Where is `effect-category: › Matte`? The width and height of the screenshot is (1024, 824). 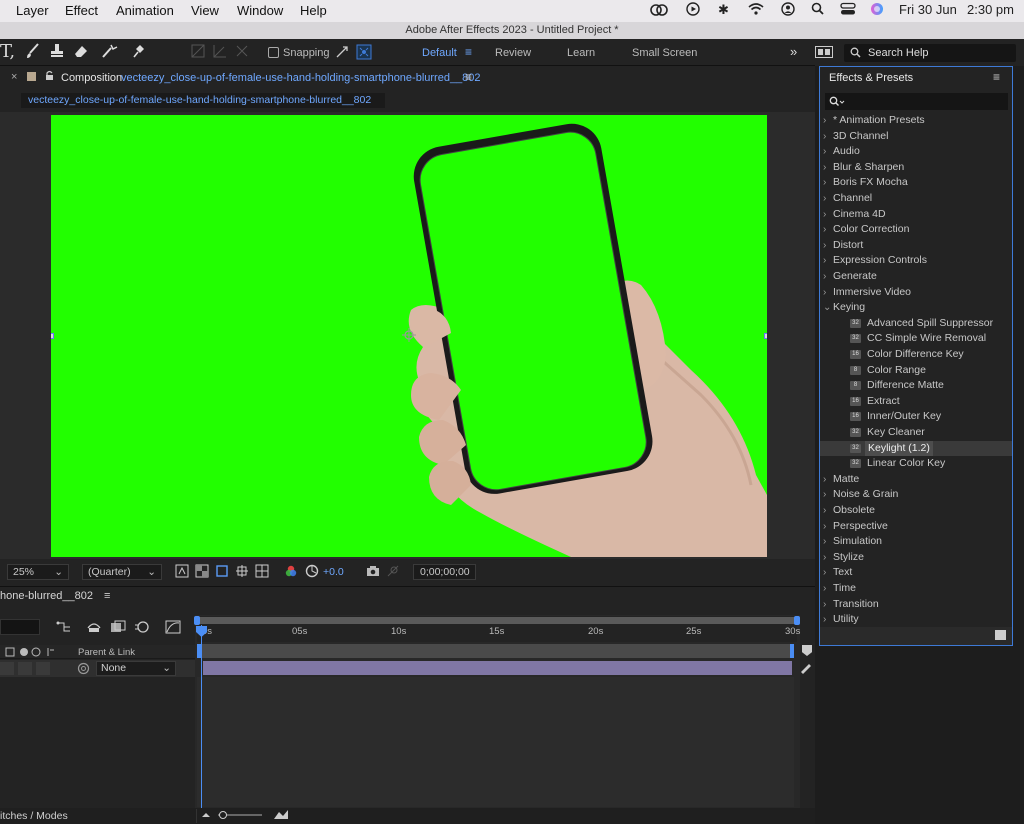
effect-category: › Matte is located at coordinates (916, 480).